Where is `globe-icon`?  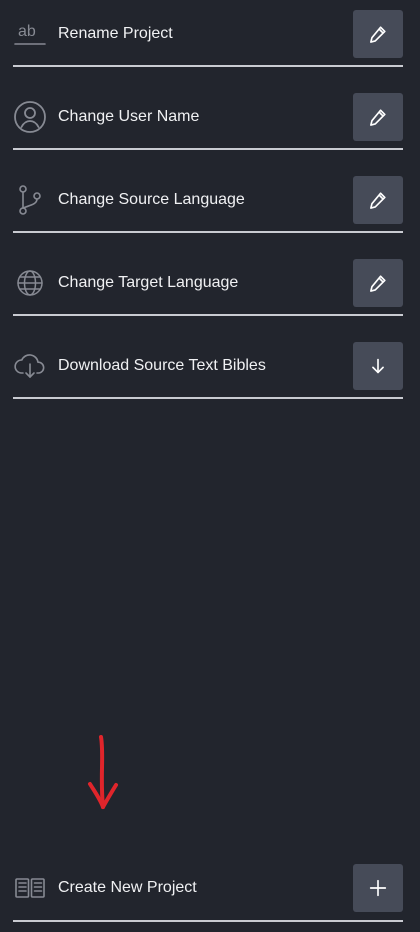
globe-icon is located at coordinates (30, 283).